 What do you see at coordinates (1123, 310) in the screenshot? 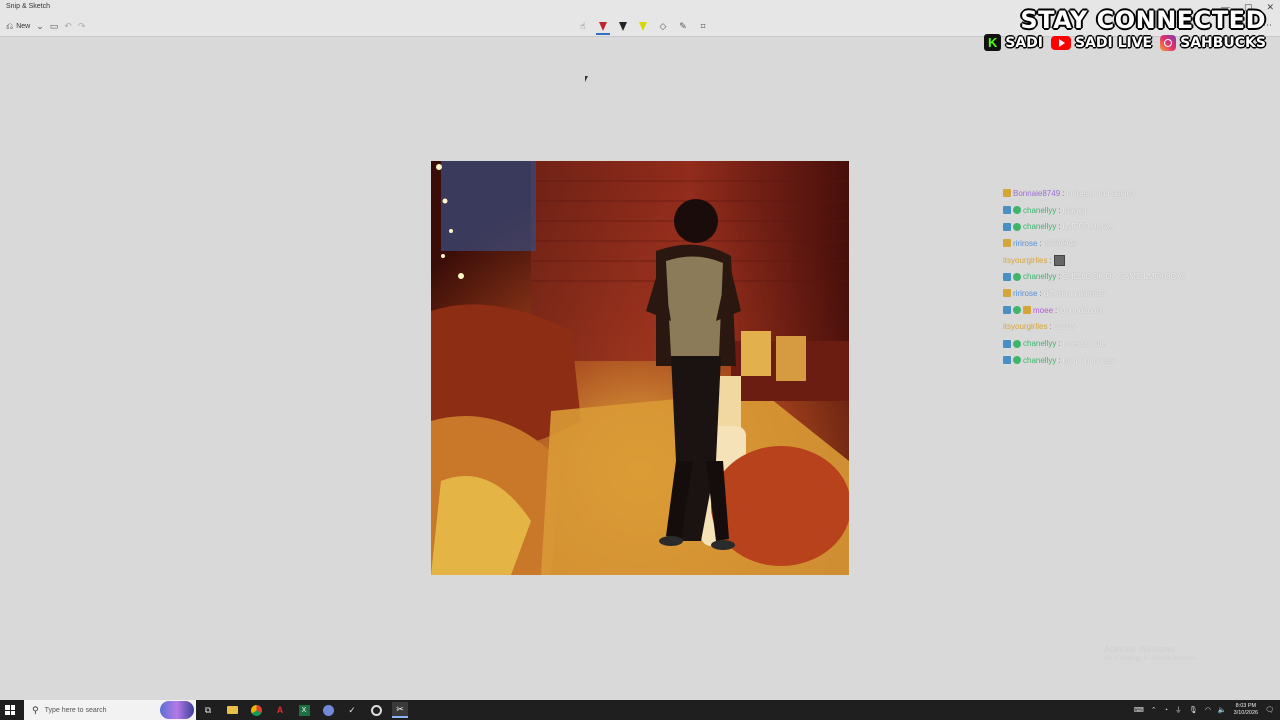
I see `chat-message: moee: loooooooool` at bounding box center [1123, 310].